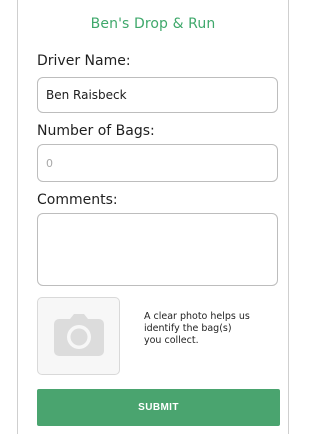 The height and width of the screenshot is (434, 320). What do you see at coordinates (157, 163) in the screenshot?
I see `number-of-bags-input: 0` at bounding box center [157, 163].